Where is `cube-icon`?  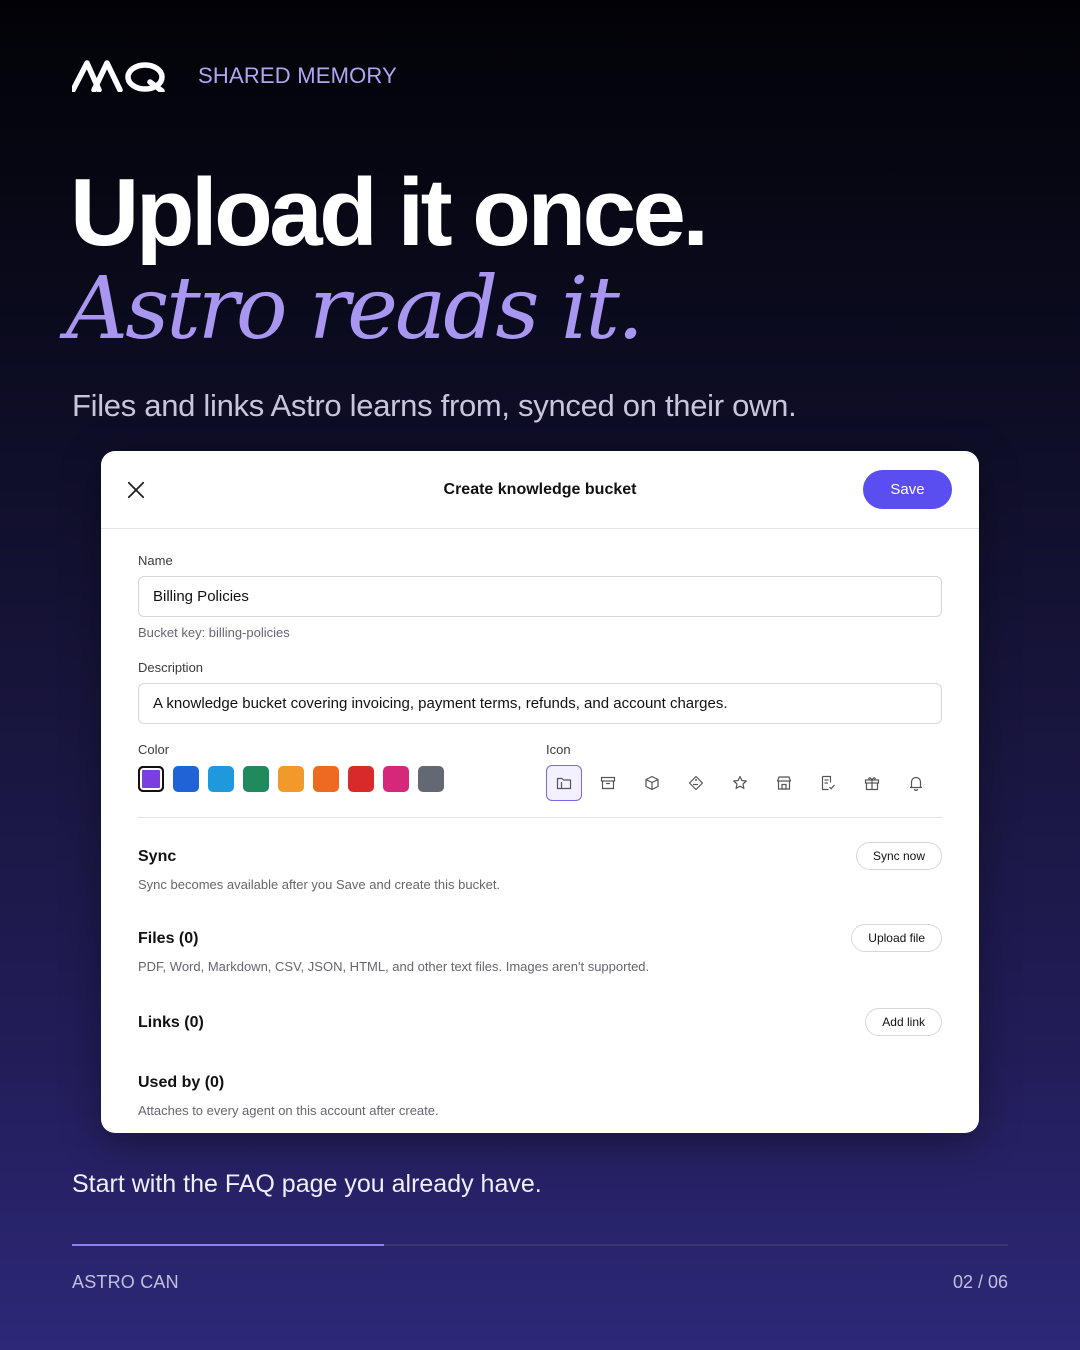
cube-icon is located at coordinates (652, 783).